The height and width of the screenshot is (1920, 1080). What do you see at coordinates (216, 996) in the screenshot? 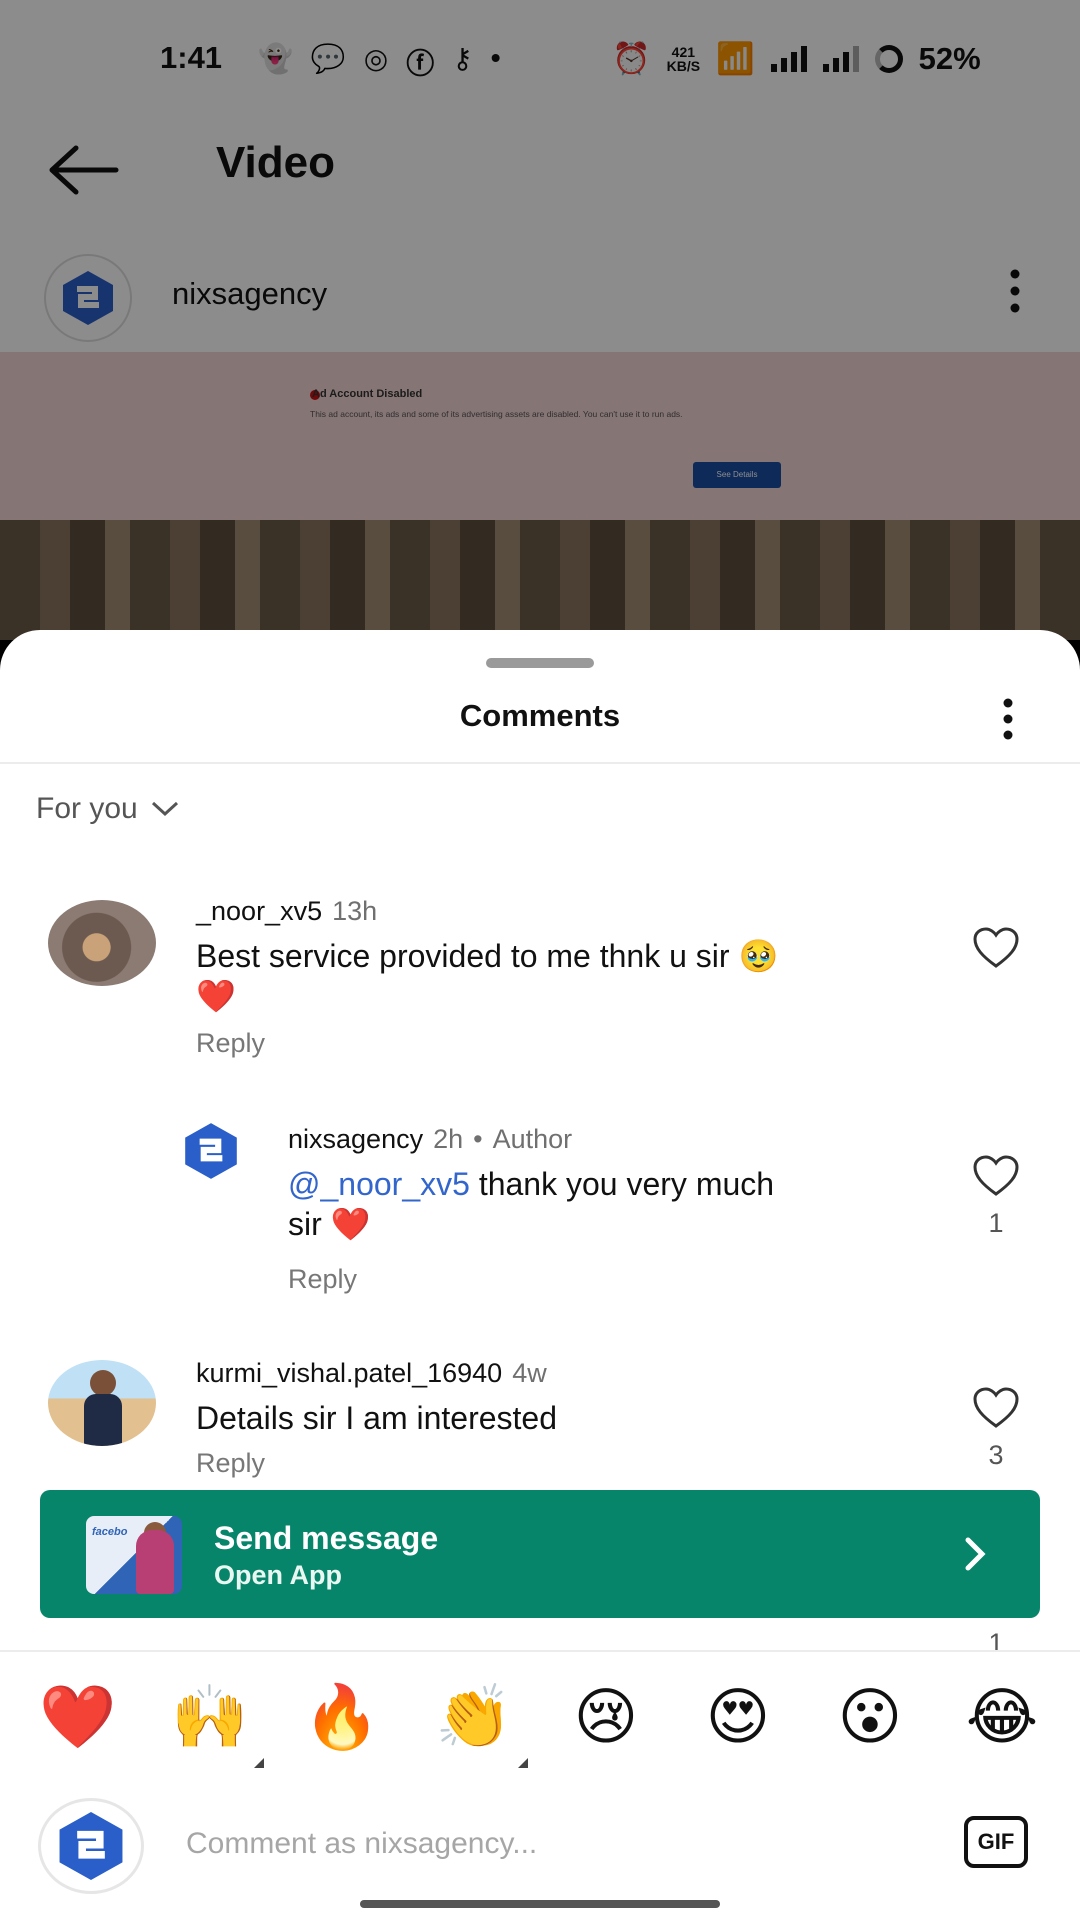
I see `comment-emoji: ❤️` at bounding box center [216, 996].